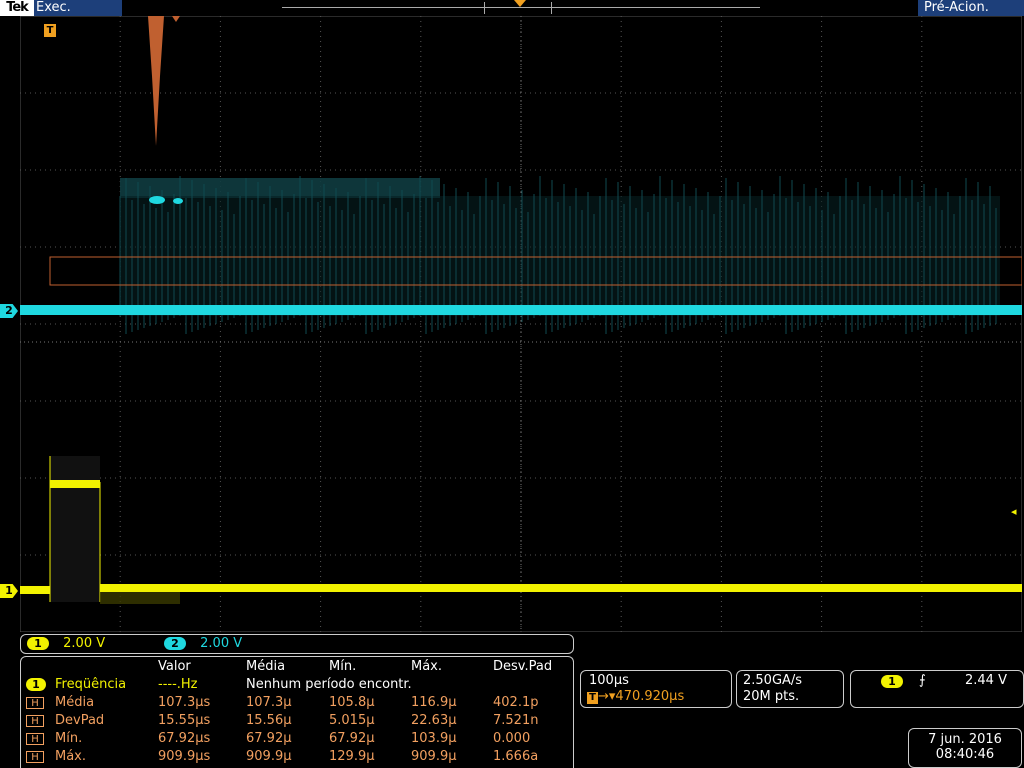 Image resolution: width=1024 pixels, height=768 pixels. I want to click on measurement-label: Mín., so click(69, 738).